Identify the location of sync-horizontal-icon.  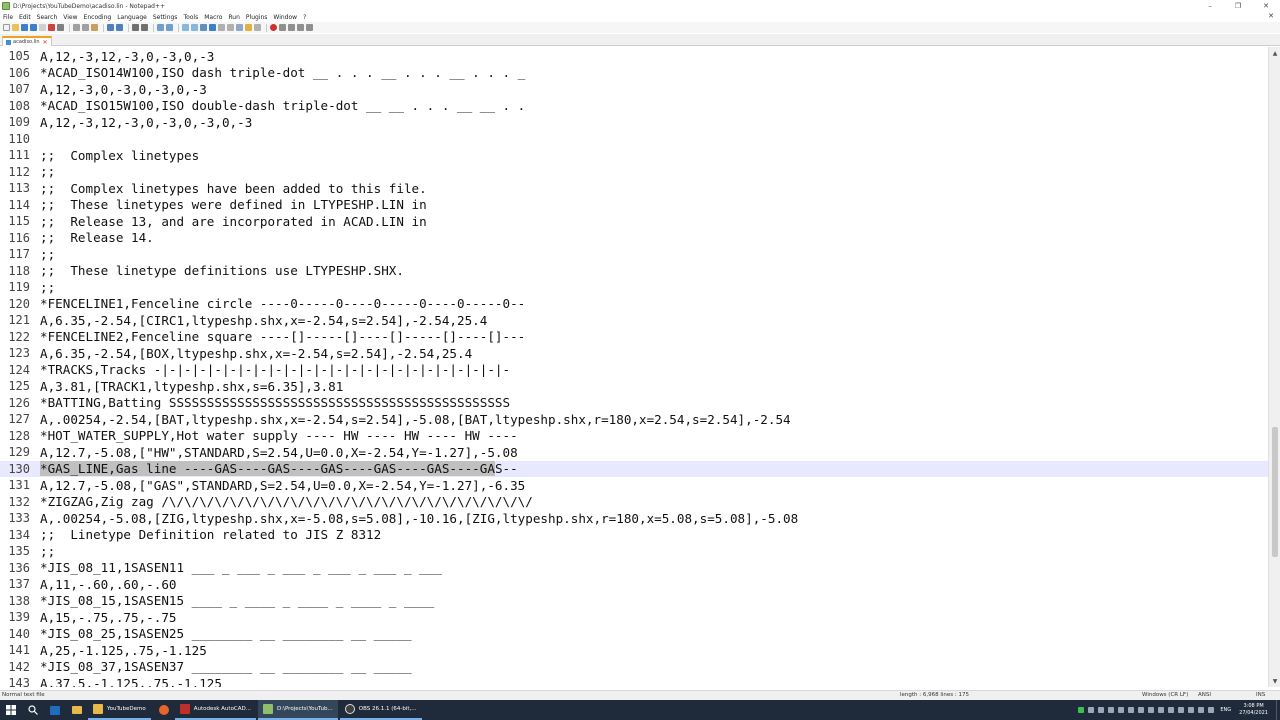
(194, 27).